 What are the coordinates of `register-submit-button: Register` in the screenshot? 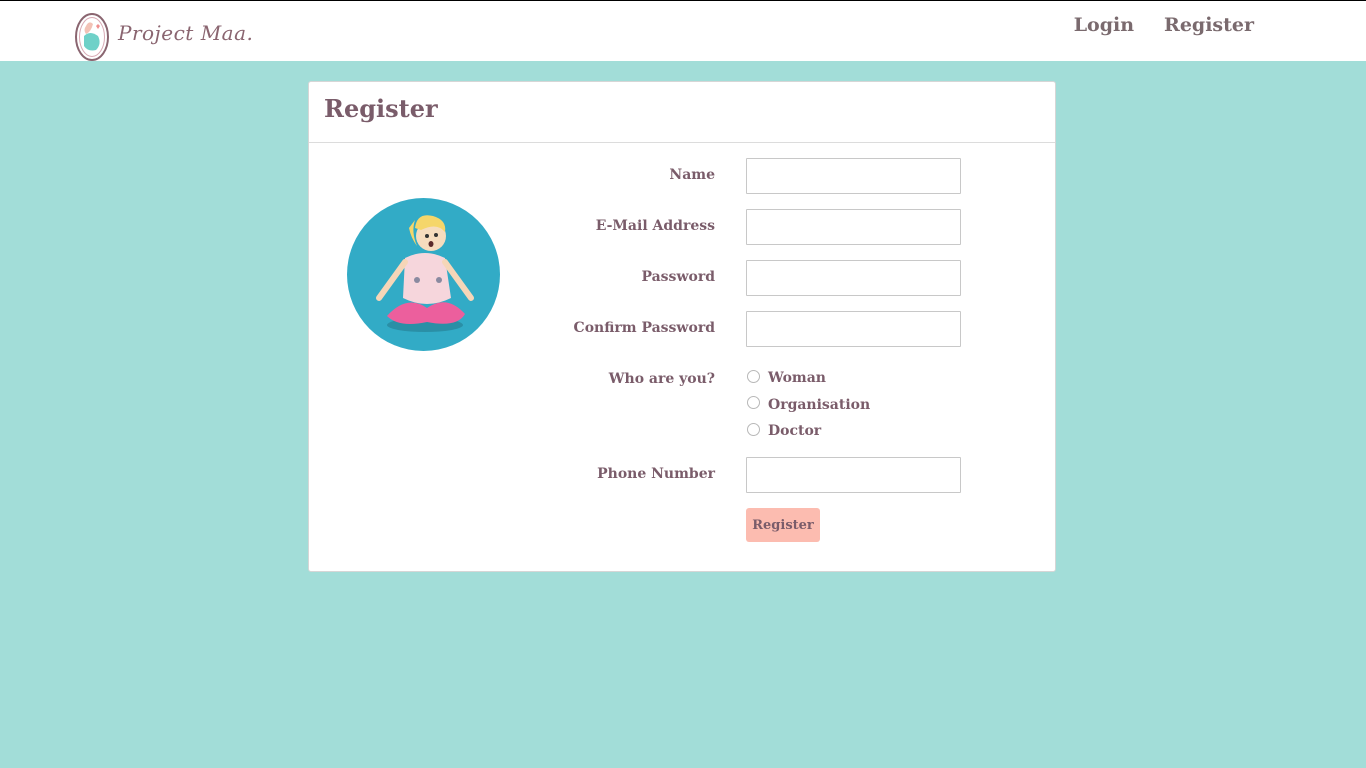 It's located at (783, 525).